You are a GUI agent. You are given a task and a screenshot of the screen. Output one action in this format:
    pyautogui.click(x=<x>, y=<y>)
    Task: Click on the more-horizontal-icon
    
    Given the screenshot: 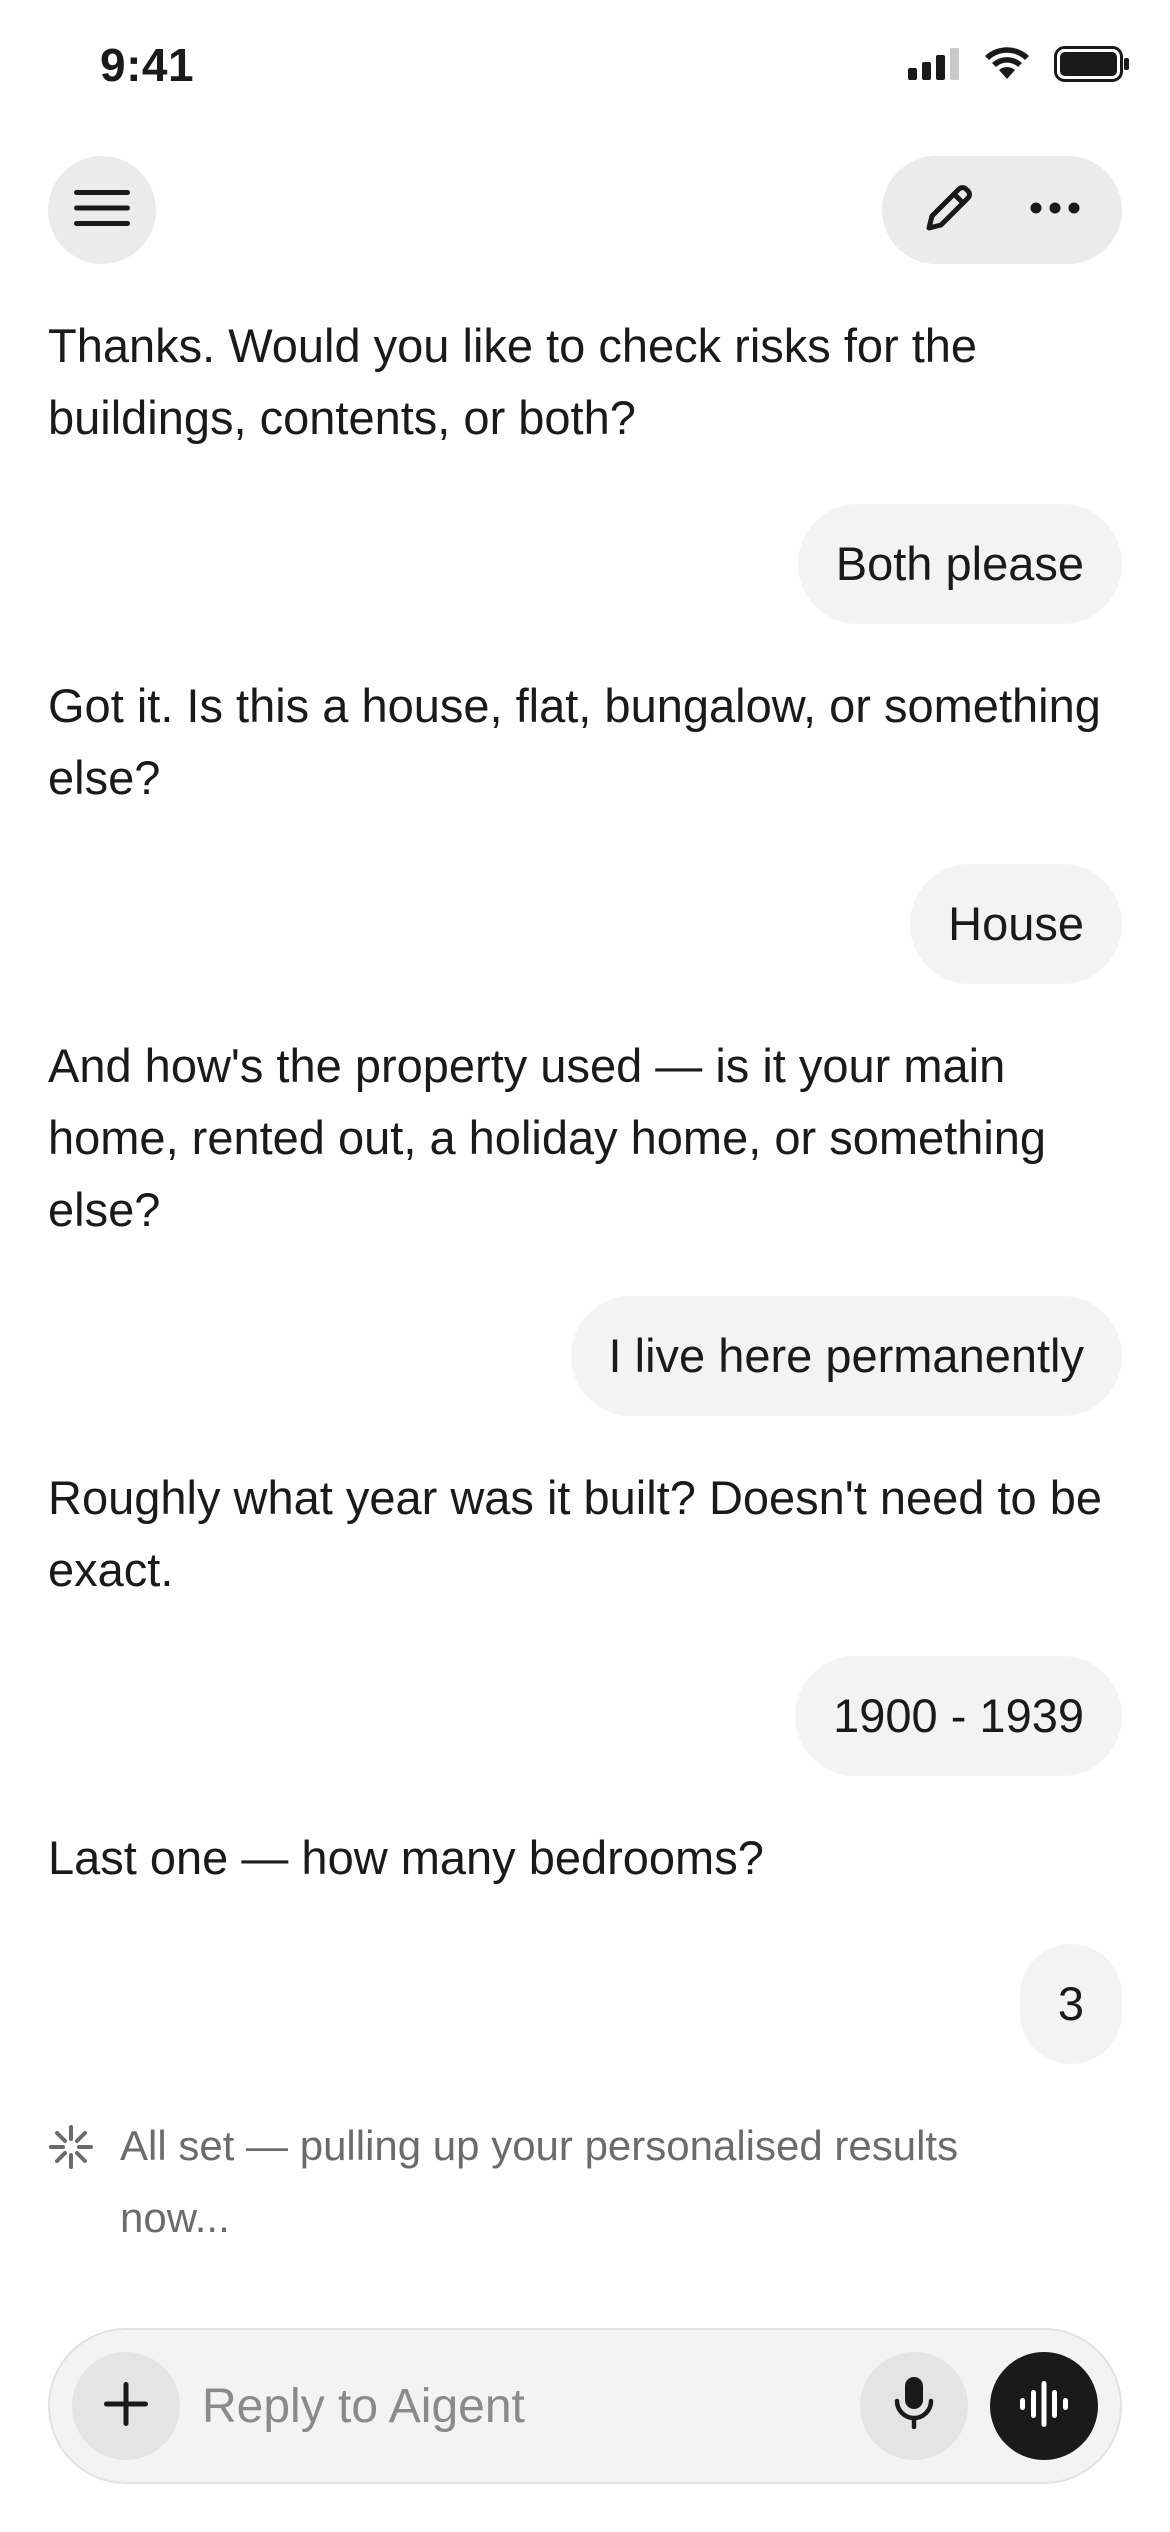 What is the action you would take?
    pyautogui.click(x=1055, y=210)
    